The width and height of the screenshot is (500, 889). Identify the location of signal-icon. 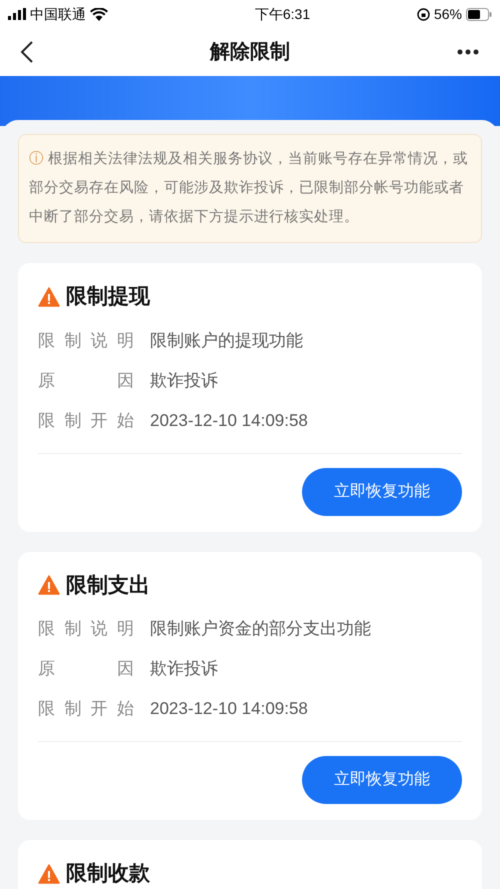
(17, 14).